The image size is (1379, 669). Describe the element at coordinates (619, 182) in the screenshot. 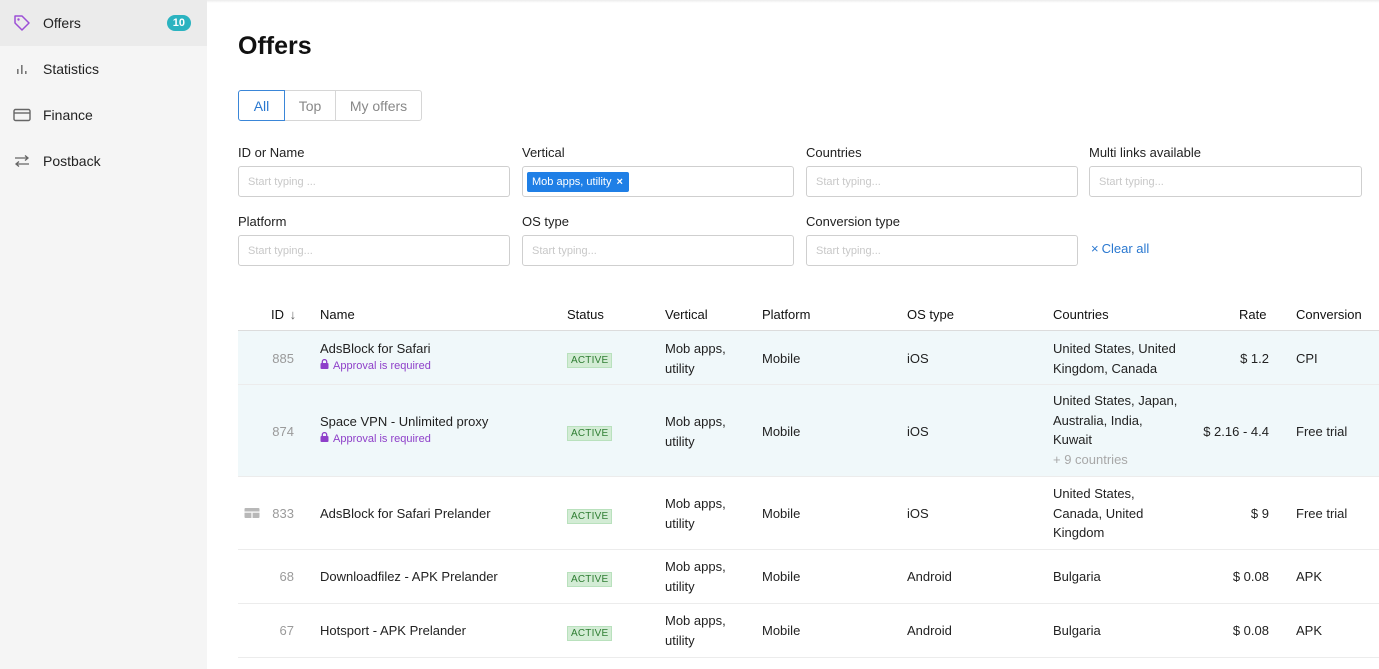

I see `chip-remove-icon: ×` at that location.